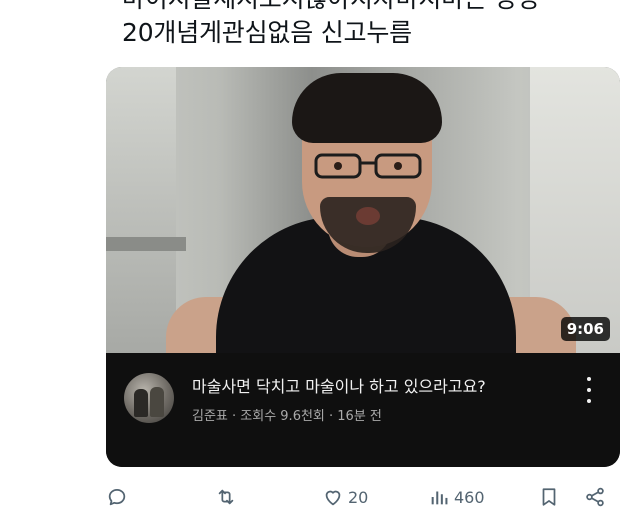  I want to click on views-button: 460, so click(456, 497).